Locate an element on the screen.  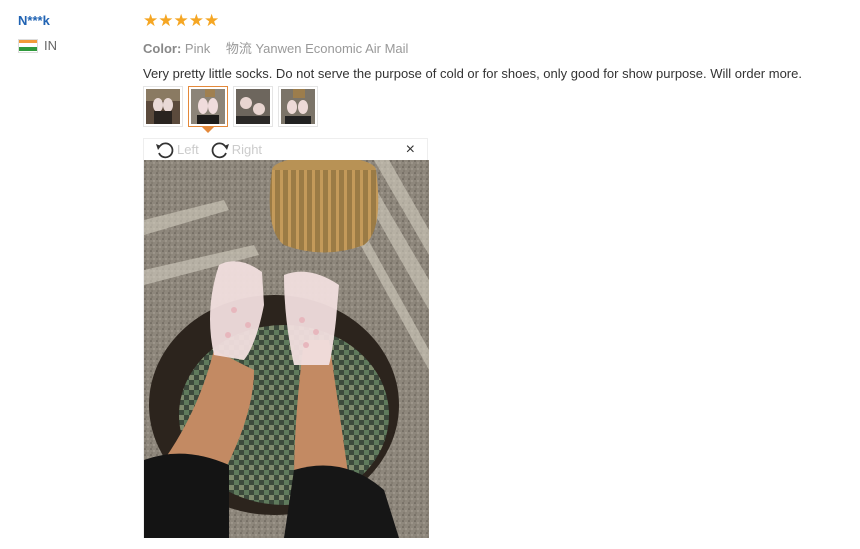
reviewer-country: IN is located at coordinates (37, 45).